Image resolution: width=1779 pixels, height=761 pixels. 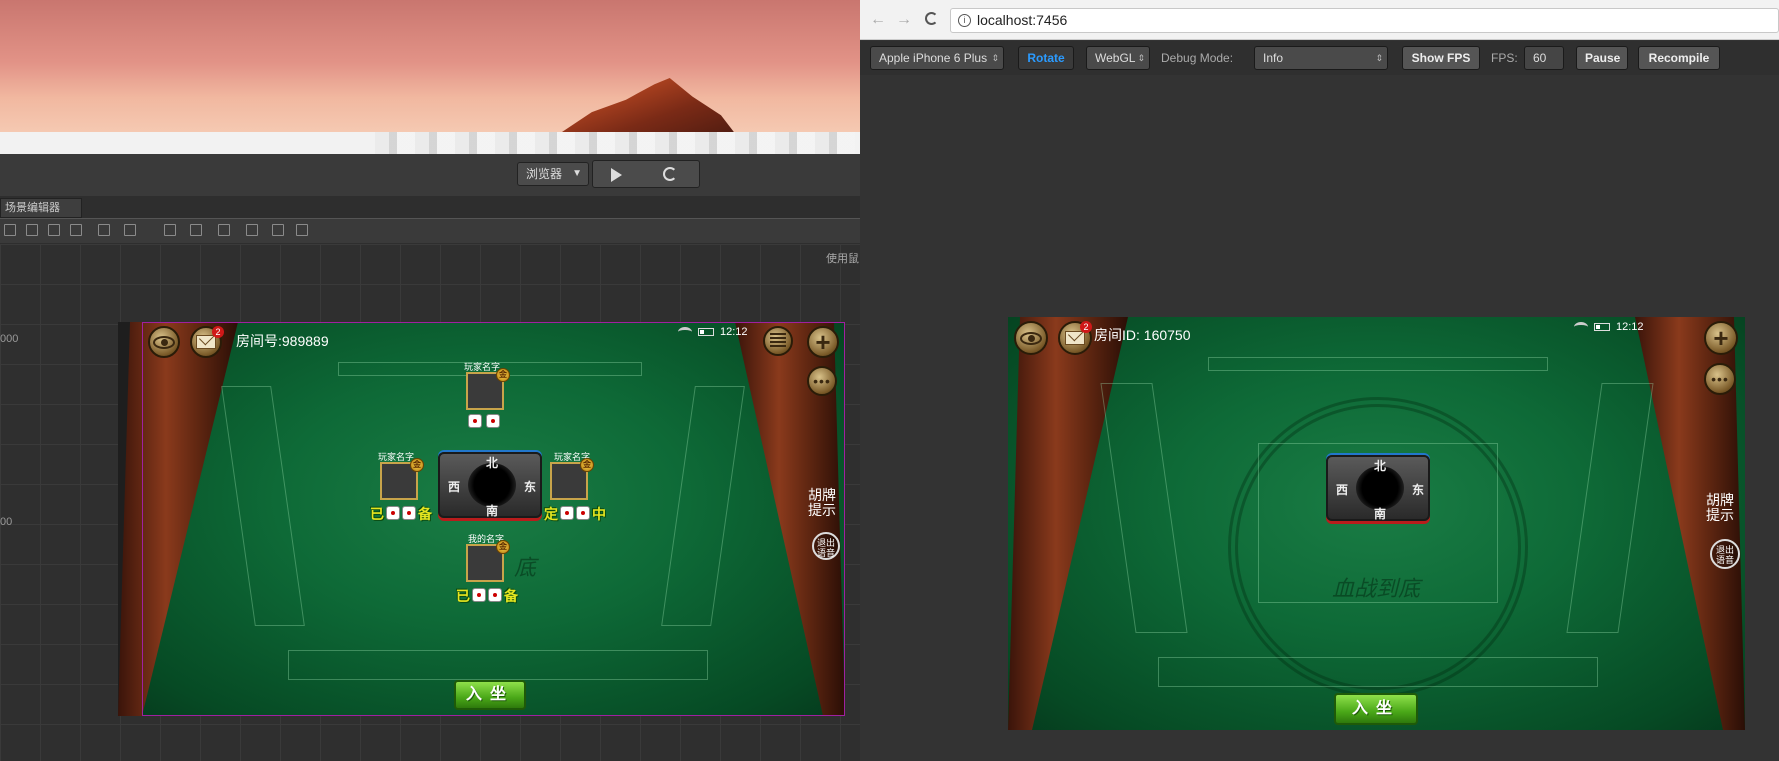 What do you see at coordinates (1141, 58) in the screenshot?
I see `chevron-updown-icon: ⇕` at bounding box center [1141, 58].